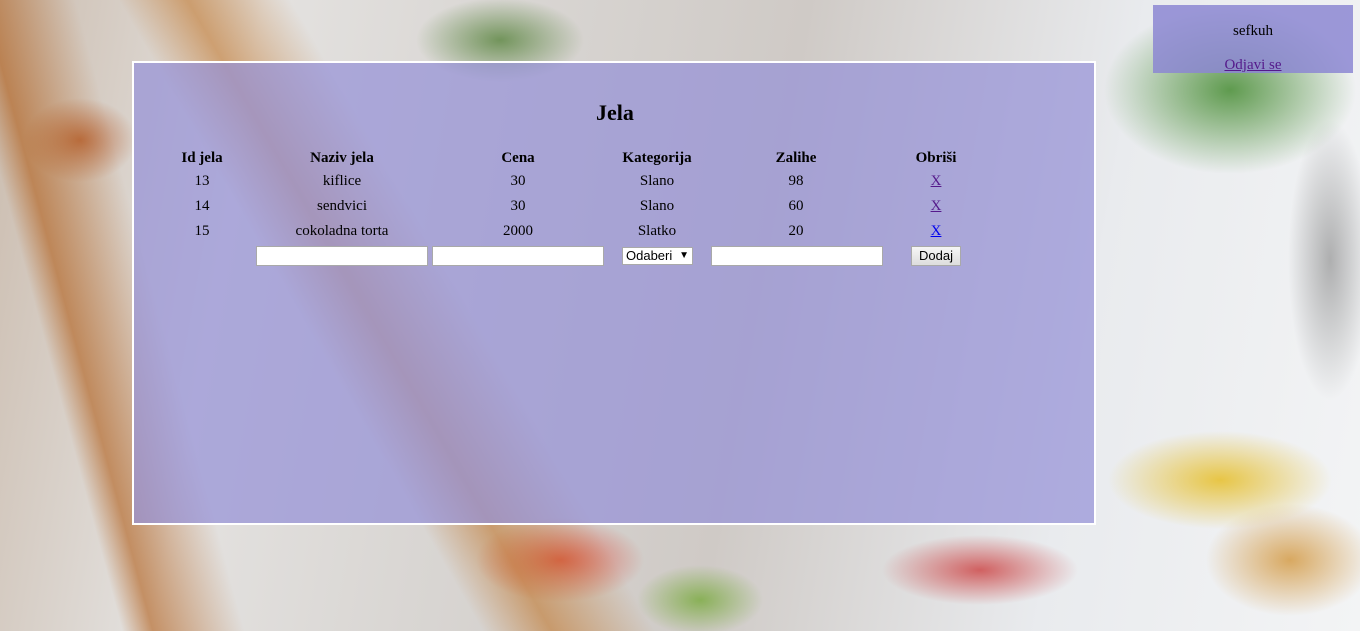 This screenshot has height=631, width=1360. What do you see at coordinates (342, 256) in the screenshot?
I see `dish-name-input` at bounding box center [342, 256].